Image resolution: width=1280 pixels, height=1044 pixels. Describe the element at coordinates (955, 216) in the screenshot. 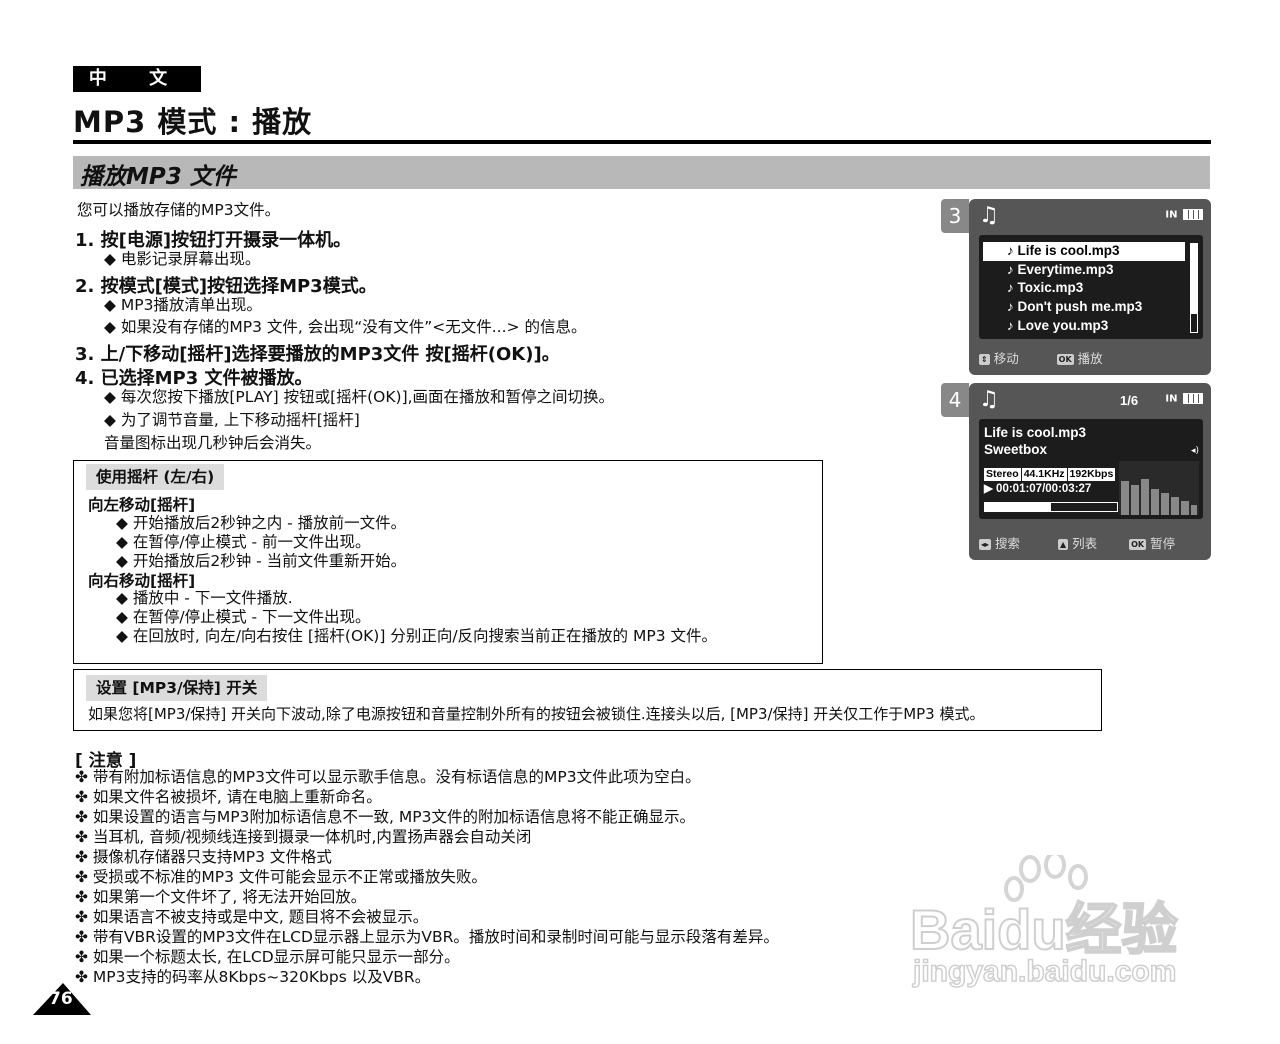

I see `figure-number: 3` at that location.